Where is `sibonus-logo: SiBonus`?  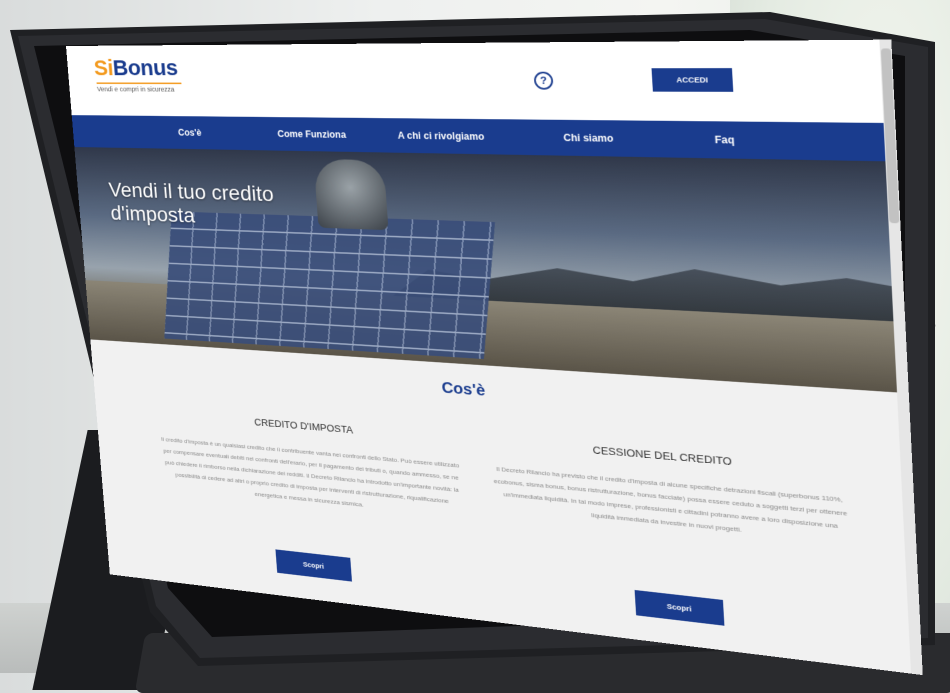
sibonus-logo: SiBonus is located at coordinates (136, 68).